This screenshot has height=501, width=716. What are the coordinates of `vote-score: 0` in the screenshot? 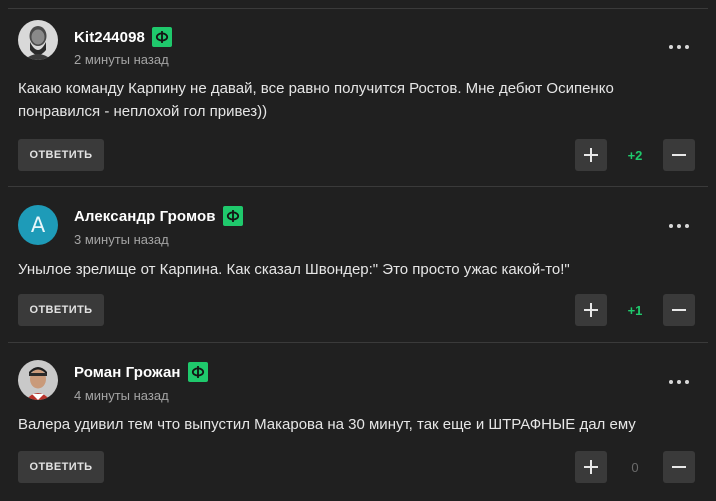 It's located at (635, 467).